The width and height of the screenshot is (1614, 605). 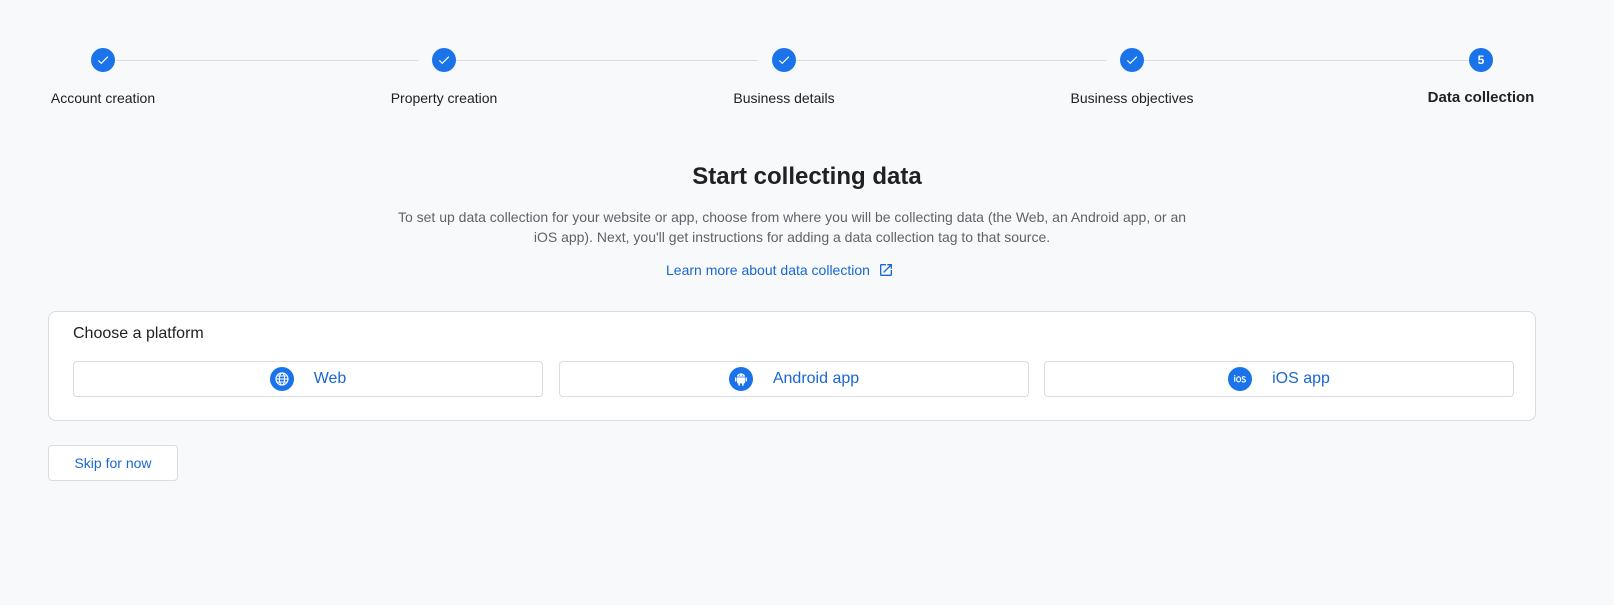 What do you see at coordinates (784, 98) in the screenshot?
I see `step-label-business-details: Business details` at bounding box center [784, 98].